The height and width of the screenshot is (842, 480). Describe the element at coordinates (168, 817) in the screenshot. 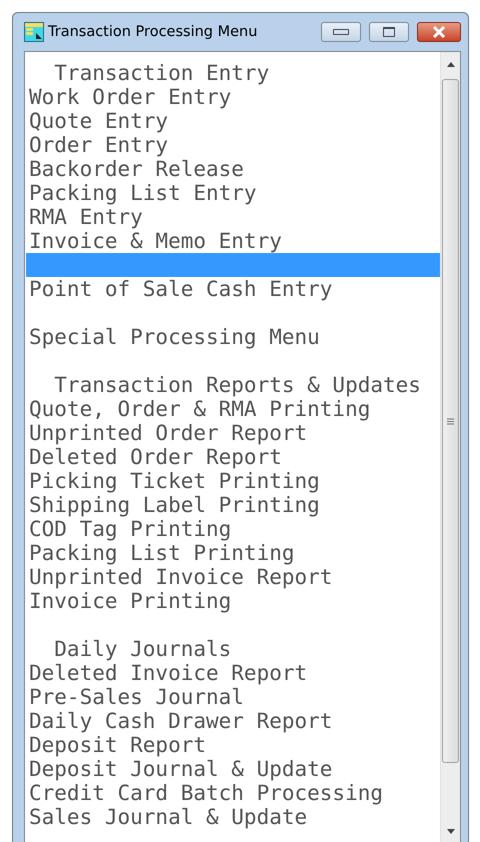

I see `menu-item: Sales Journal & Update` at that location.